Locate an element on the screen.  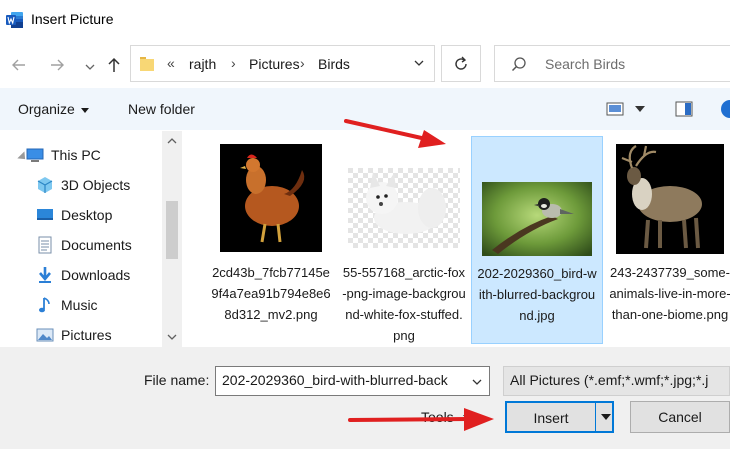
sidebar-scrollbar is located at coordinates (172, 239).